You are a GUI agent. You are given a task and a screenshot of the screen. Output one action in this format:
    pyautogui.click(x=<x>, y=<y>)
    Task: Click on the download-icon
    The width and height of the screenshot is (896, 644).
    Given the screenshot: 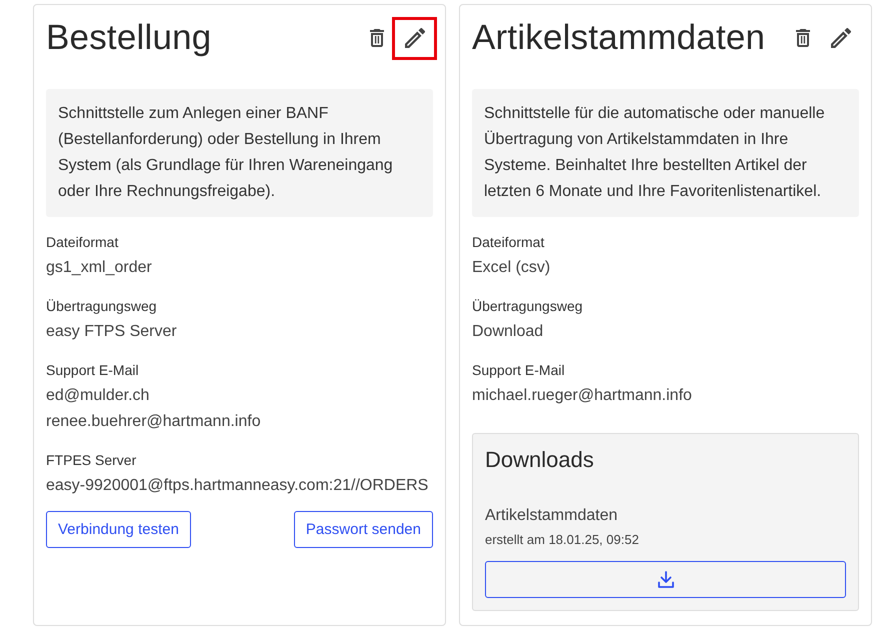 What is the action you would take?
    pyautogui.click(x=666, y=579)
    